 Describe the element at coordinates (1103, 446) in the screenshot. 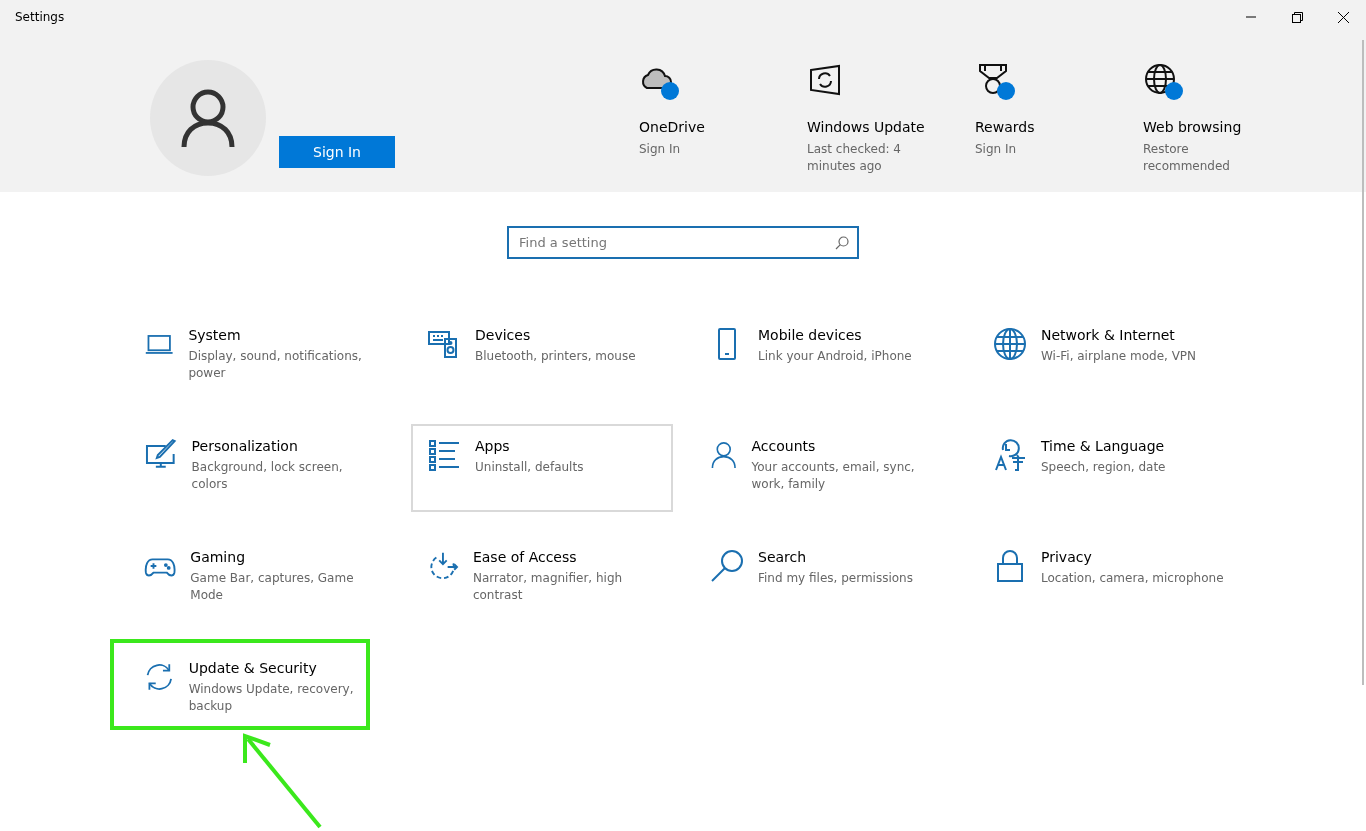

I see `category-title: Time & Language` at that location.